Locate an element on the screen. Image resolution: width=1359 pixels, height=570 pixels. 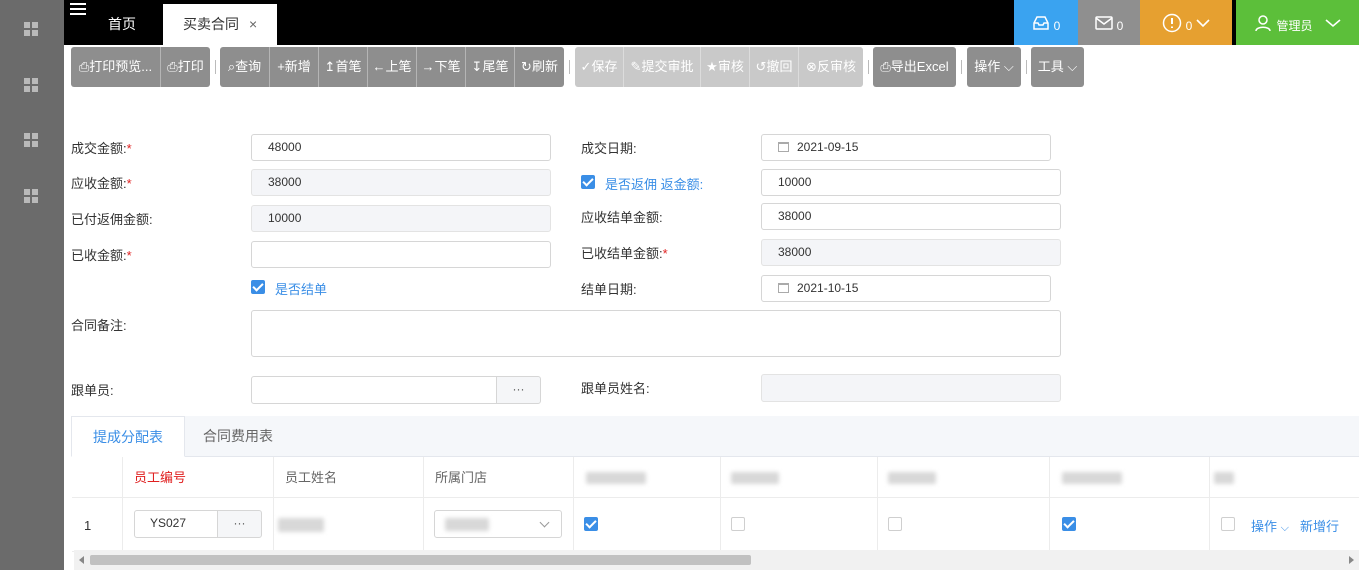
tools-button: 工具 ⌵ is located at coordinates (1057, 67).